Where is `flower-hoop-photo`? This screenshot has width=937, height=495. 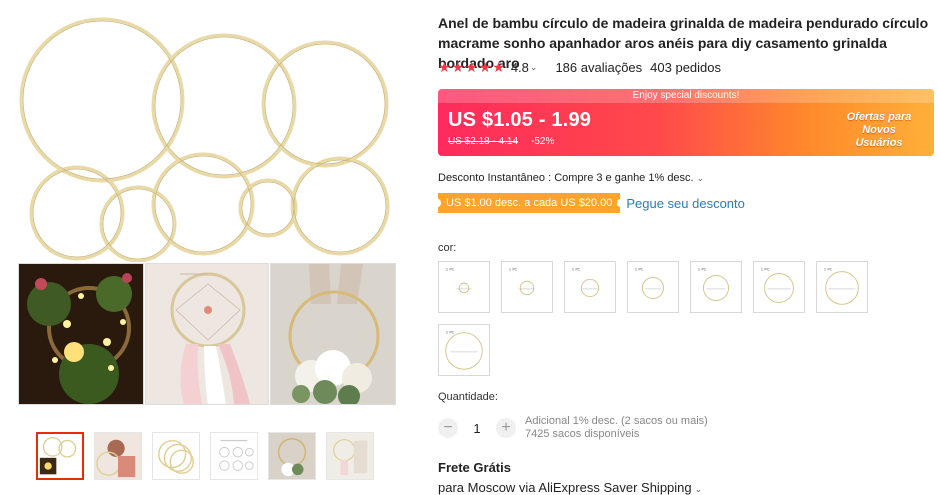 flower-hoop-photo is located at coordinates (333, 334).